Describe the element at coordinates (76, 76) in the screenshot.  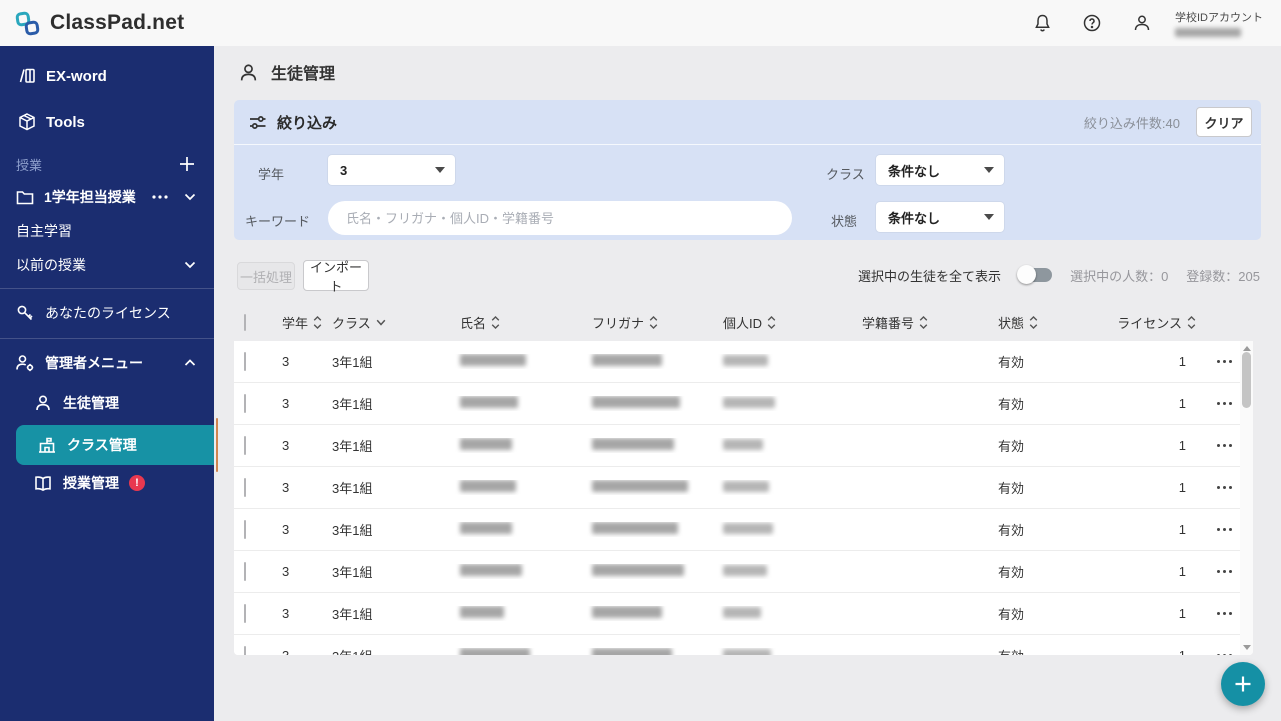
I see `sidebar-item-label: EX-word` at that location.